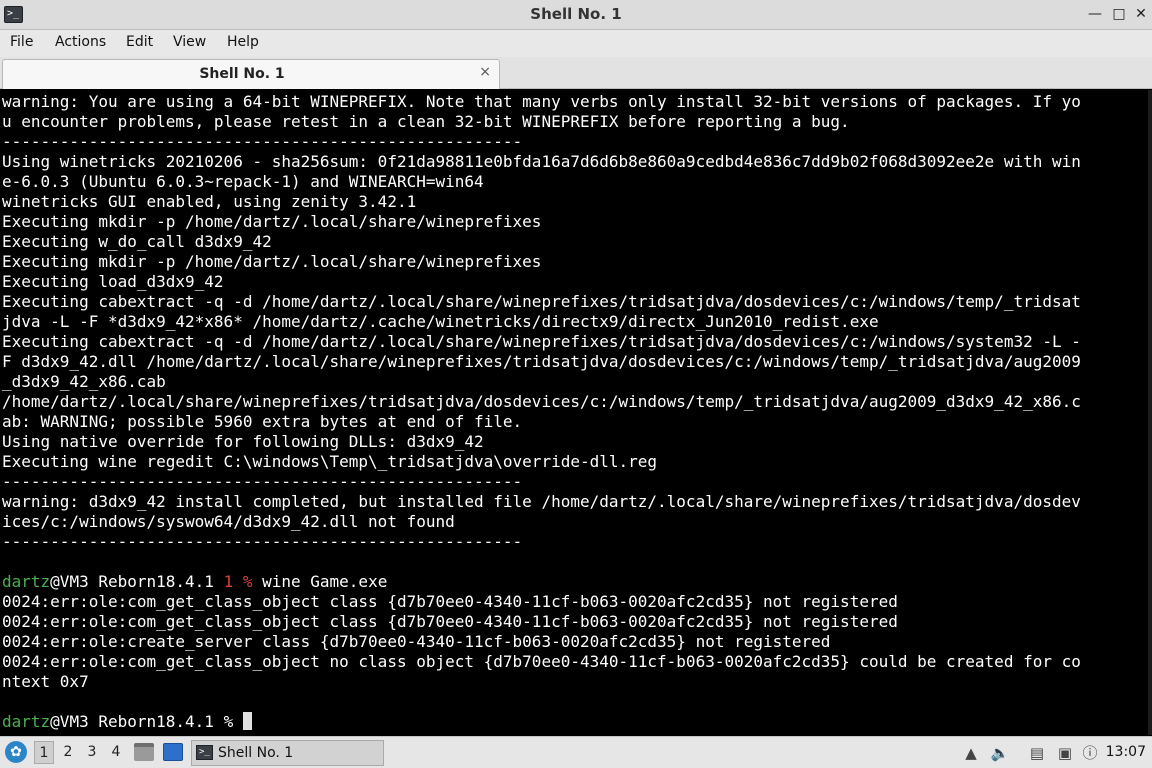 The image size is (1152, 768). I want to click on taskbar-task-shell: >_ Shell No. 1, so click(287, 753).